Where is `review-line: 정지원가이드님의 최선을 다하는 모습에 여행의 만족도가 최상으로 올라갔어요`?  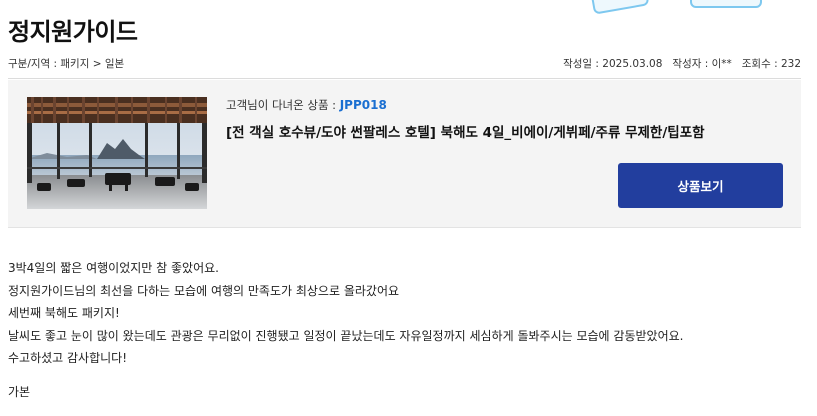 review-line: 정지원가이드님의 최선을 다하는 모습에 여행의 만족도가 최상으로 올라갔어요 is located at coordinates (204, 290).